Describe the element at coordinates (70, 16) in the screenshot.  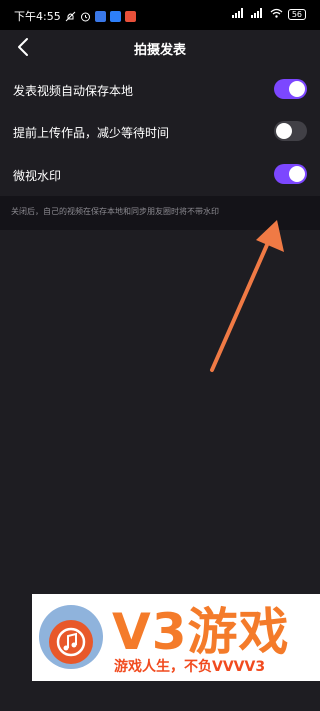
I see `mute-icon` at that location.